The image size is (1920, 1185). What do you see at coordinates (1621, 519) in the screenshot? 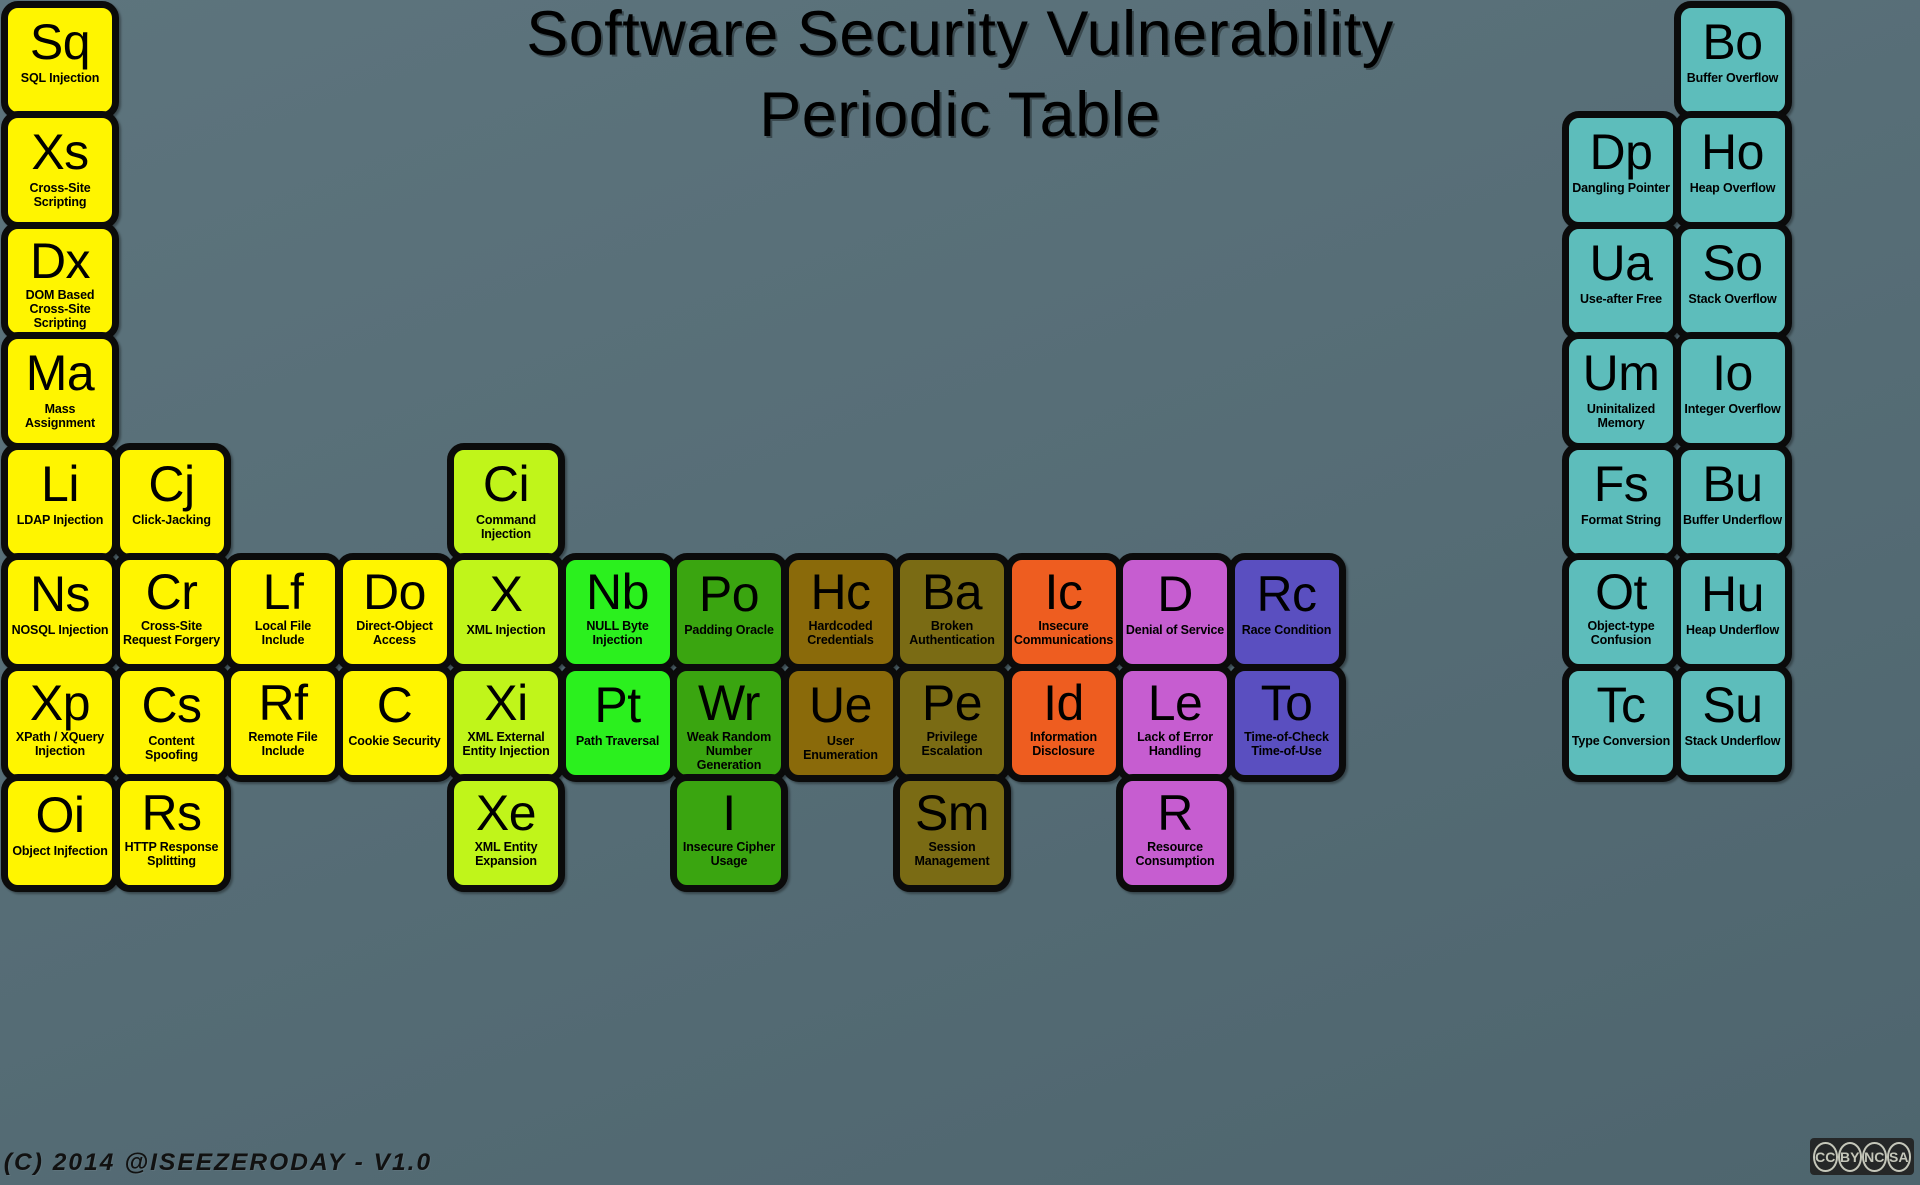
I see `element-name: Format String` at bounding box center [1621, 519].